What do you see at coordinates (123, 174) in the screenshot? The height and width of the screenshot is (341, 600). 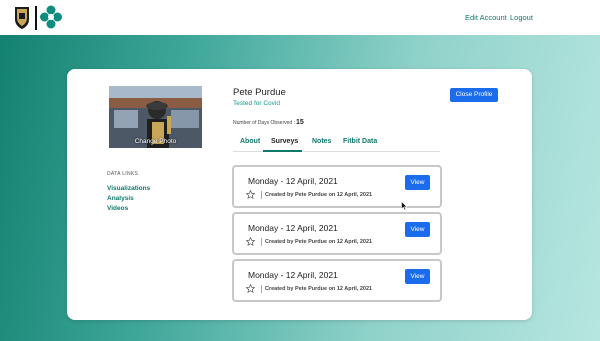 I see `data-links-heading: DATA LINKS` at bounding box center [123, 174].